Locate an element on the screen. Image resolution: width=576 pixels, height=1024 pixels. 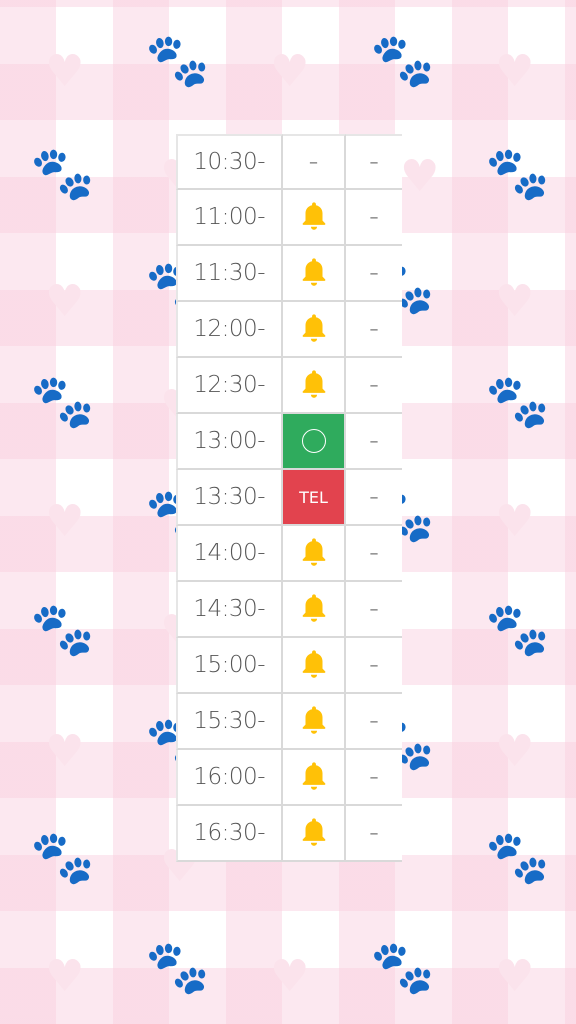
timetable-row: 12:00- – is located at coordinates (289, 330).